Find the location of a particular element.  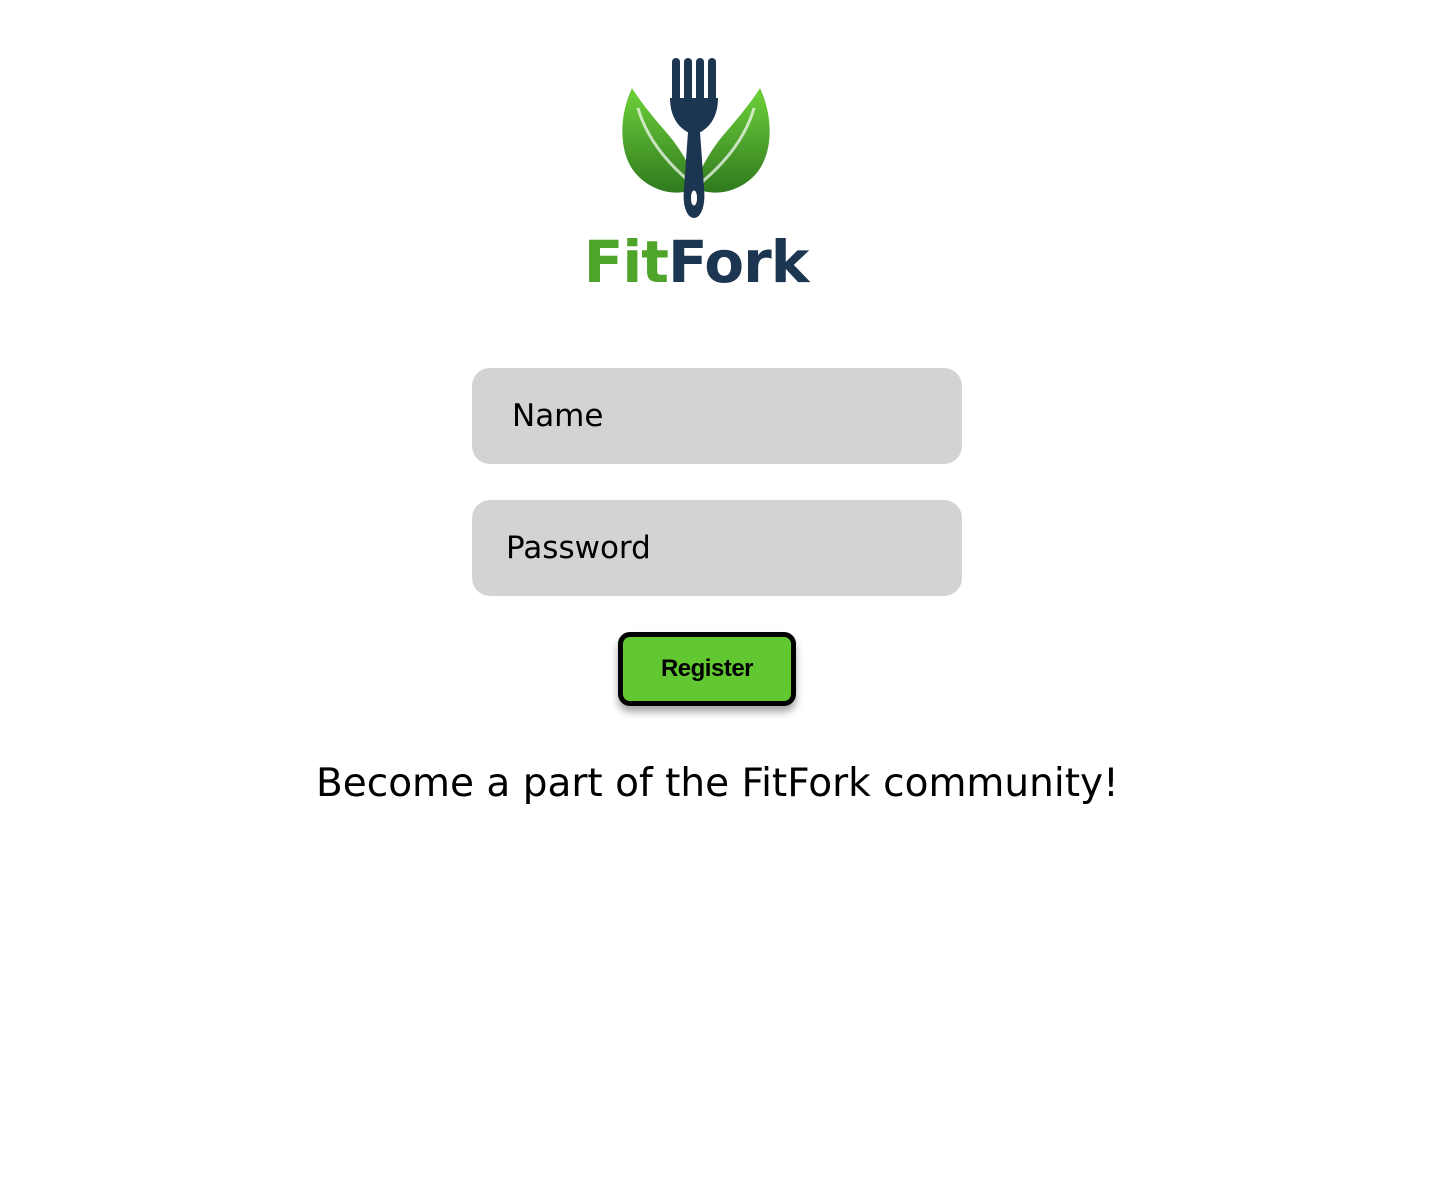

register-button: Register is located at coordinates (707, 669).